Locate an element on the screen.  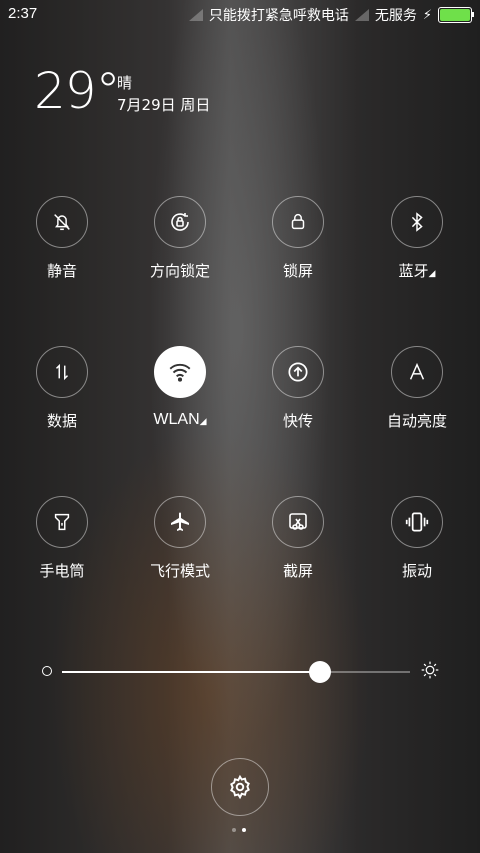
toggle-lock-circle is located at coordinates (298, 222).